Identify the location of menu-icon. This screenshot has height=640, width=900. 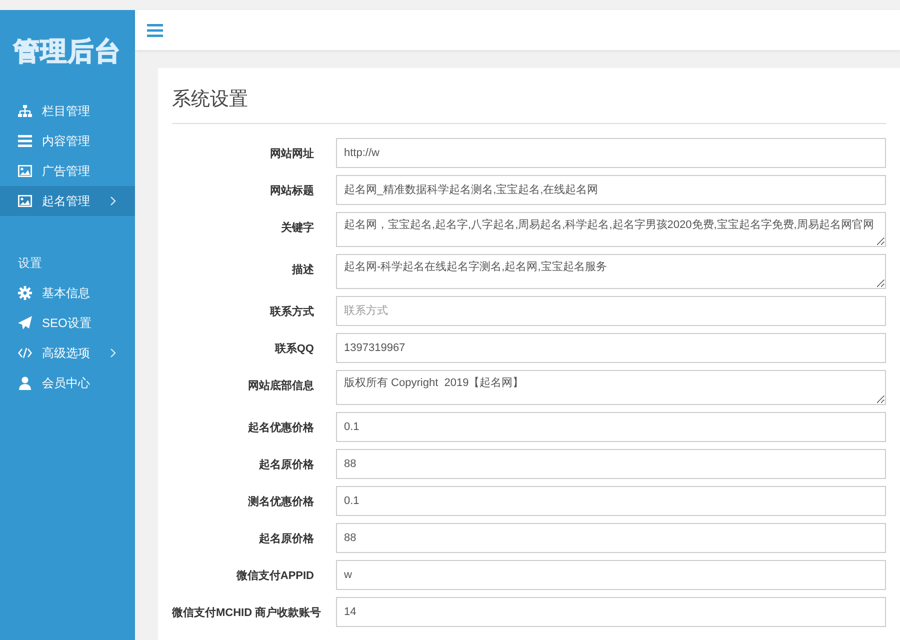
(155, 30).